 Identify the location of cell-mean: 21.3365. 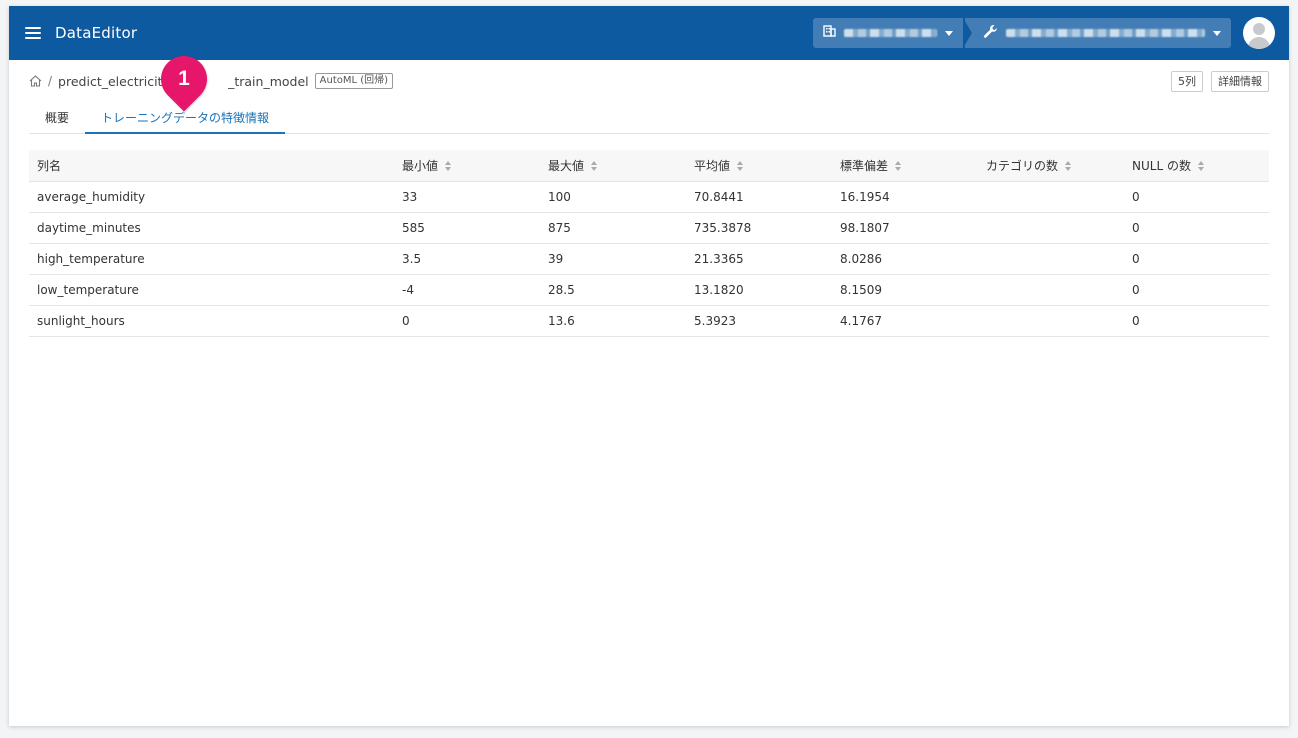
(759, 259).